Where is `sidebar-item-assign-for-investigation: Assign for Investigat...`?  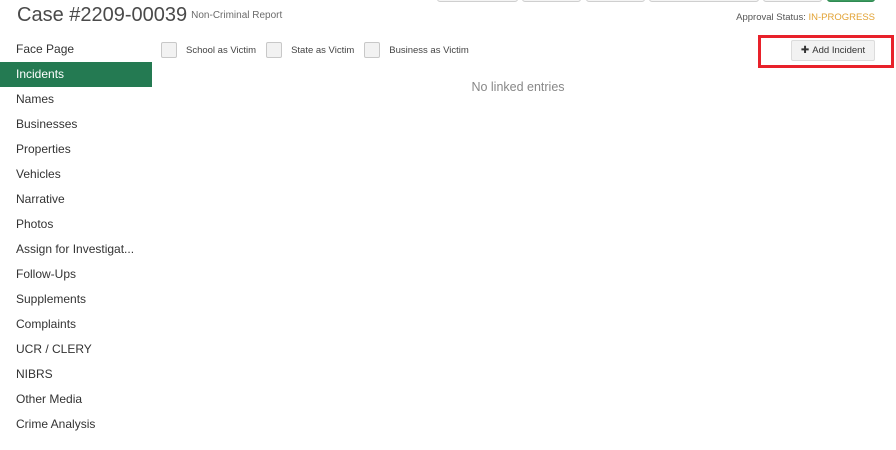
sidebar-item-assign-for-investigation: Assign for Investigat... is located at coordinates (76, 249).